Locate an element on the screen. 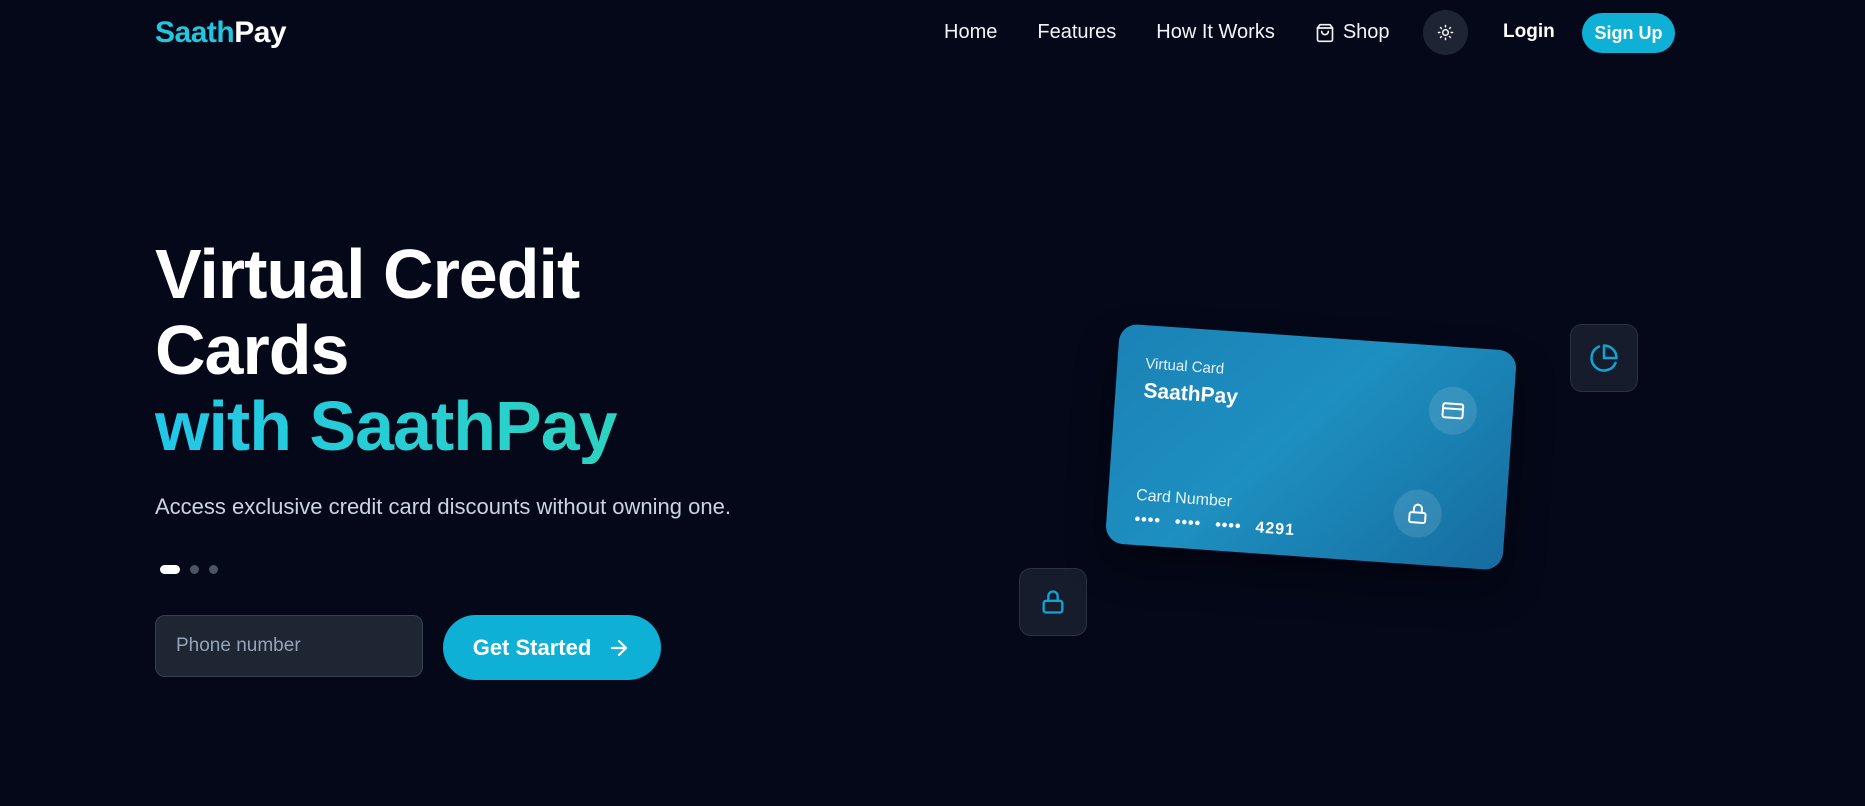  phone-number-input is located at coordinates (289, 646).